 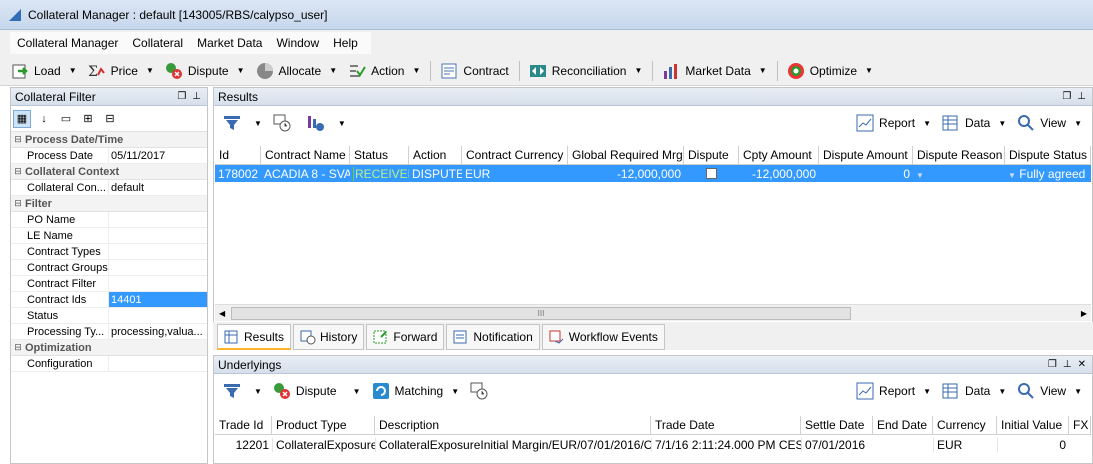 I want to click on market-data-dropdown-icon: ▼, so click(x=763, y=70).